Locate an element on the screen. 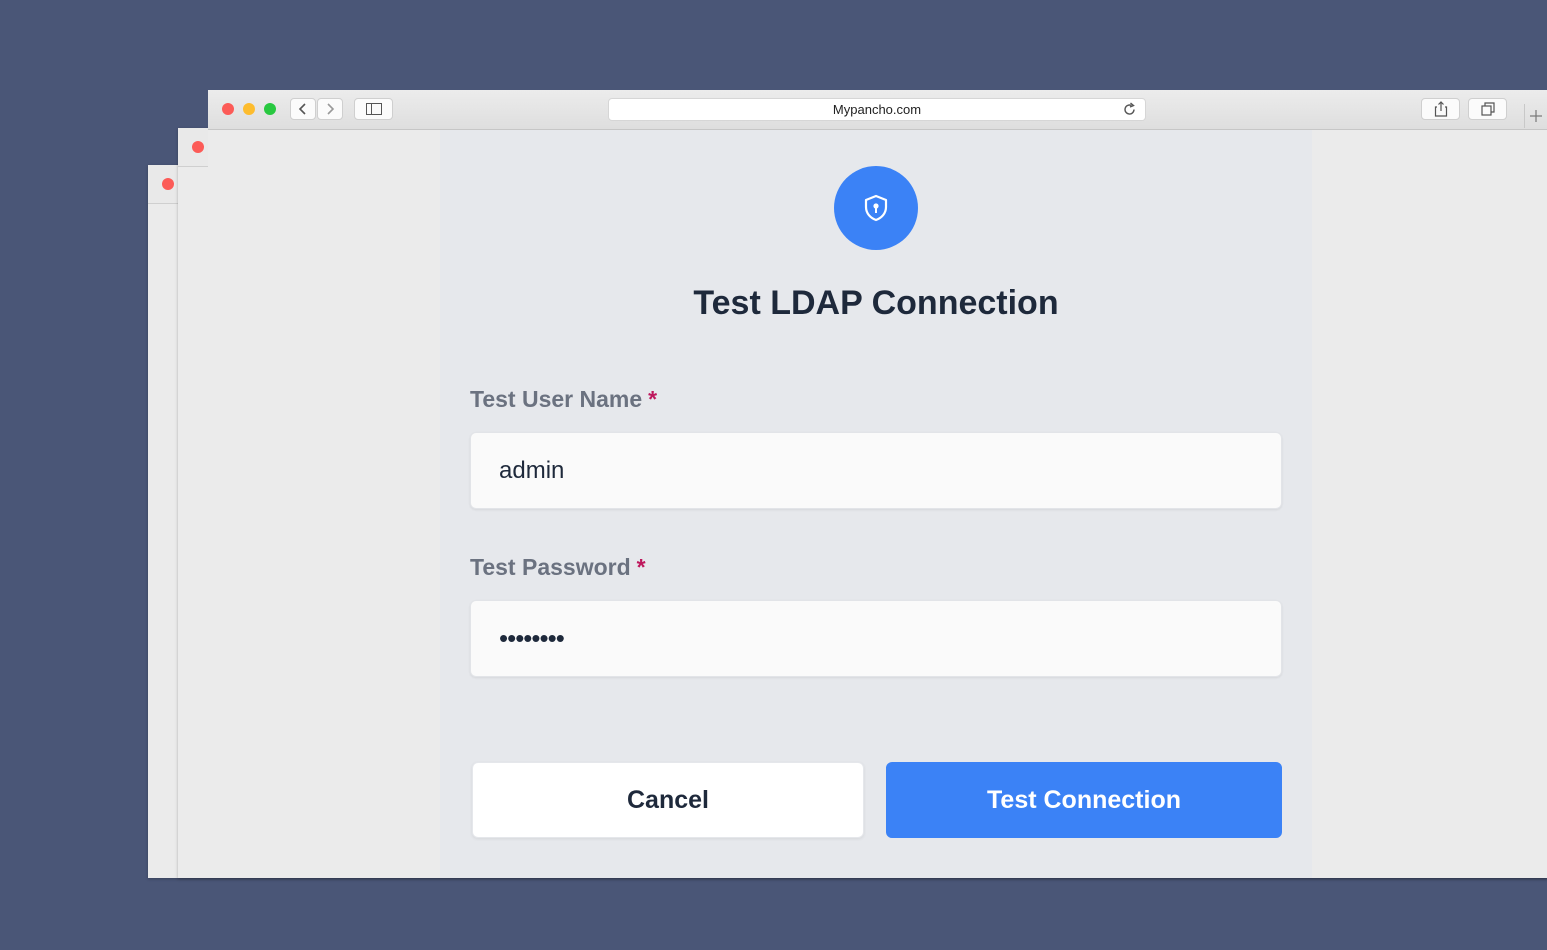 The image size is (1547, 950). back-button is located at coordinates (303, 109).